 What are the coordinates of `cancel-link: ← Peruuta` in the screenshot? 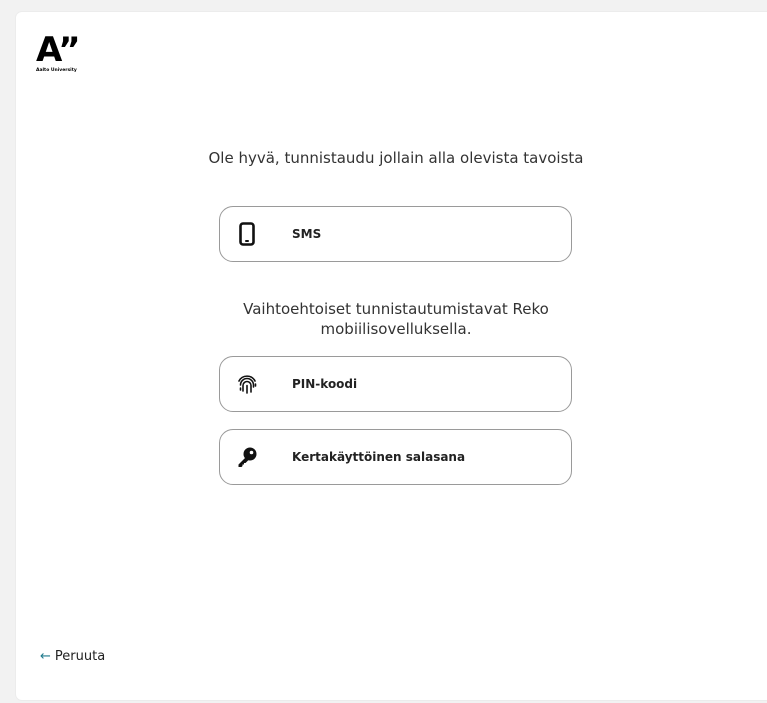 It's located at (72, 656).